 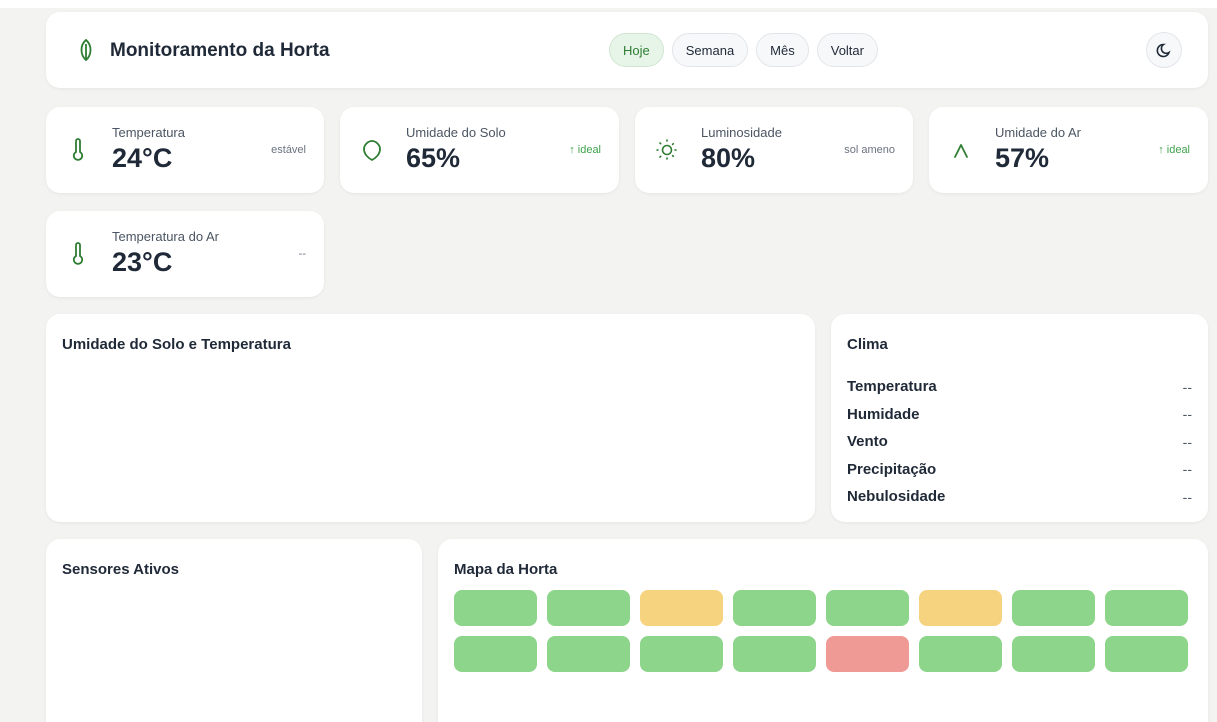 What do you see at coordinates (1068, 150) in the screenshot?
I see `metric-card-air-humidity: Umidade do Ar 57% ↑ ideal` at bounding box center [1068, 150].